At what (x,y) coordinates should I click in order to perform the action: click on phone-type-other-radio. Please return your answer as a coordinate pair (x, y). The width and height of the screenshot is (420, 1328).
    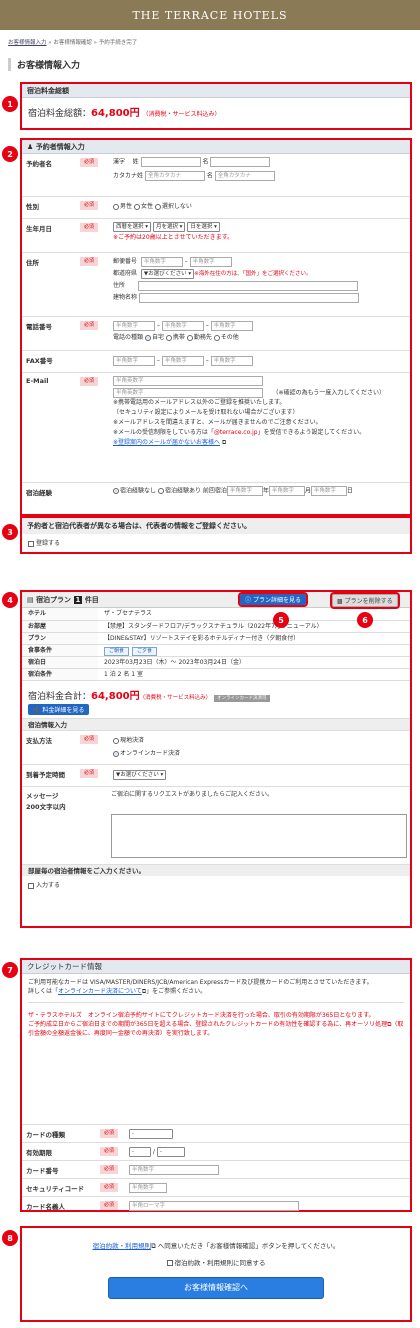
    Looking at the image, I should click on (216, 337).